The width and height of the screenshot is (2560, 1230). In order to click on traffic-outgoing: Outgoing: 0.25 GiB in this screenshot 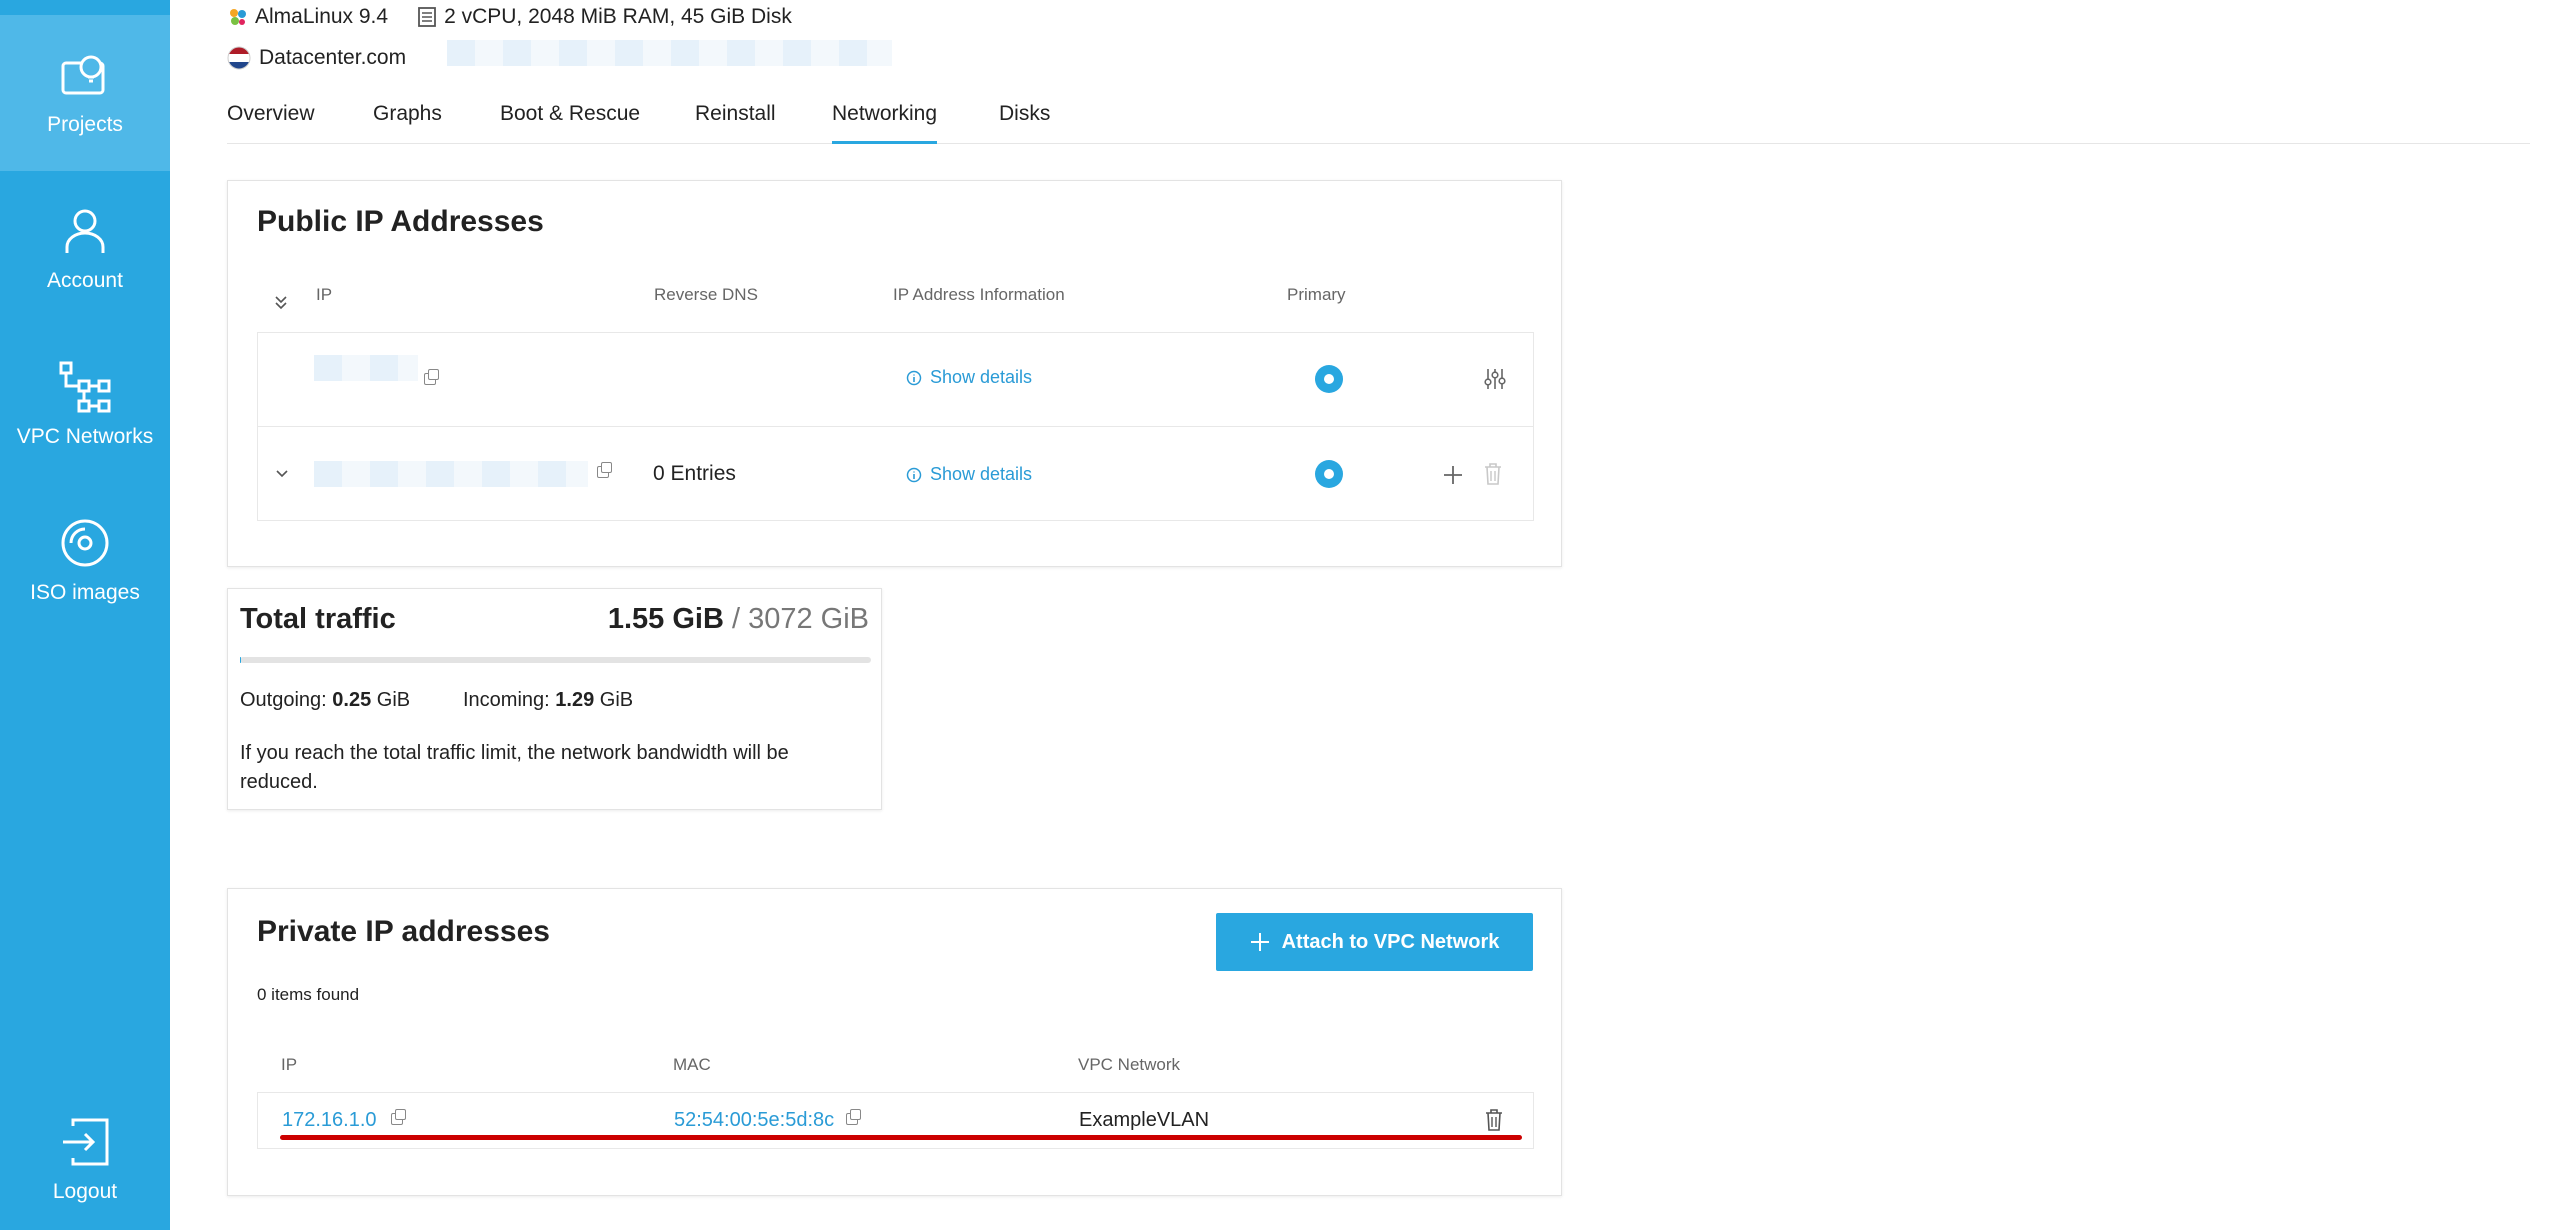, I will do `click(325, 700)`.